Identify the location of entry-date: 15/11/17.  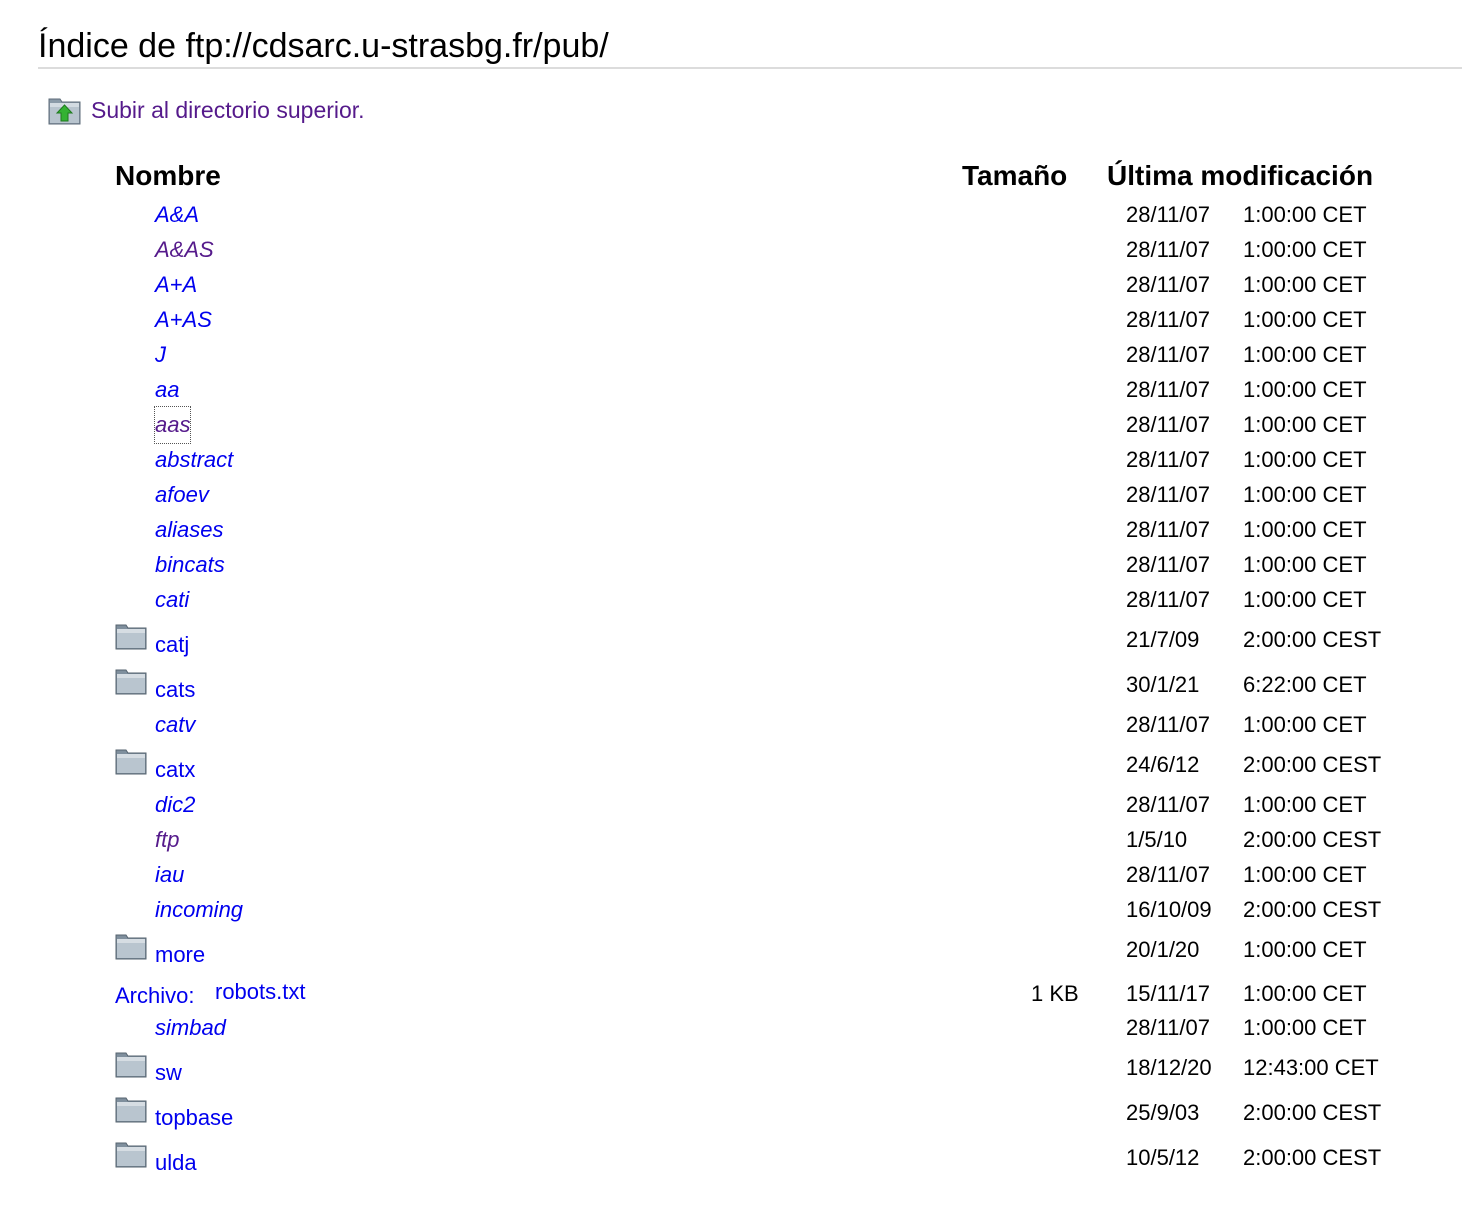
(1168, 993).